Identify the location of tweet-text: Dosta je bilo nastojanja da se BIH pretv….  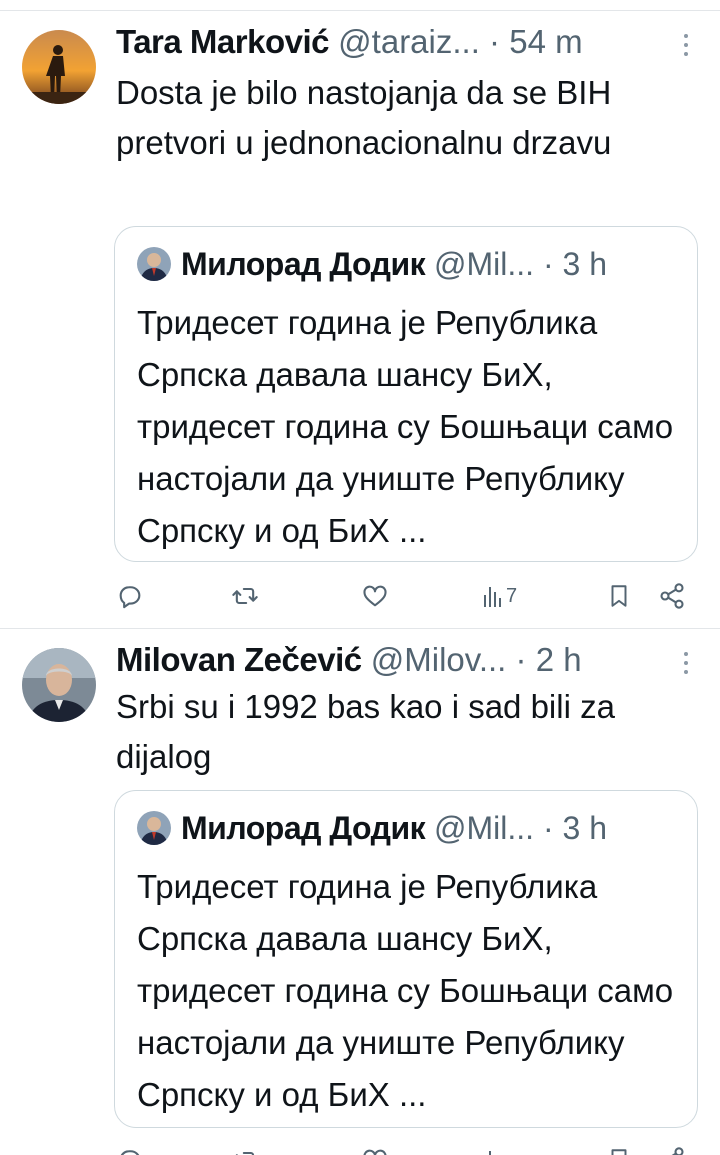
(364, 117).